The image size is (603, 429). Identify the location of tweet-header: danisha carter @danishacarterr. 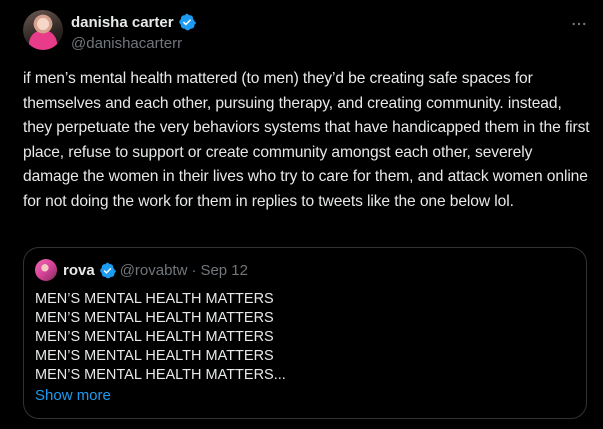
(308, 33).